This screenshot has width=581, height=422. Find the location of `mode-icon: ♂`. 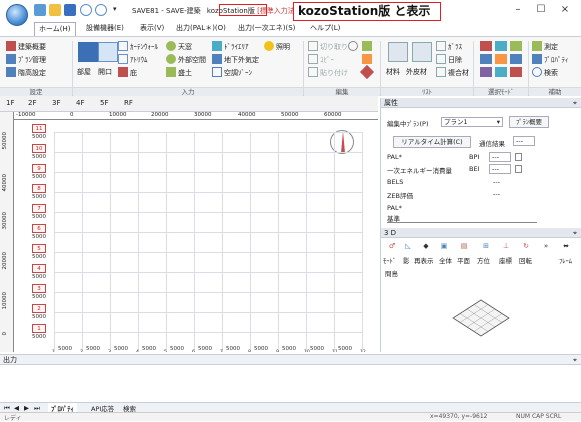

mode-icon: ♂ is located at coordinates (392, 246).